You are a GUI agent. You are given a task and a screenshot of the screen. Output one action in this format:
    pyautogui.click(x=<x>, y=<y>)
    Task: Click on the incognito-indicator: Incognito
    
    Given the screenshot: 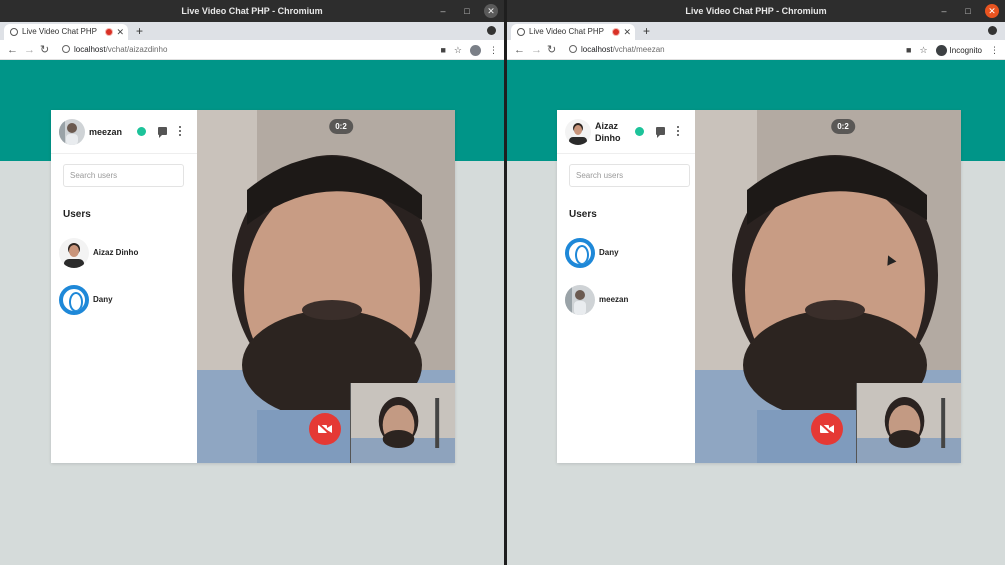 What is the action you would take?
    pyautogui.click(x=958, y=50)
    